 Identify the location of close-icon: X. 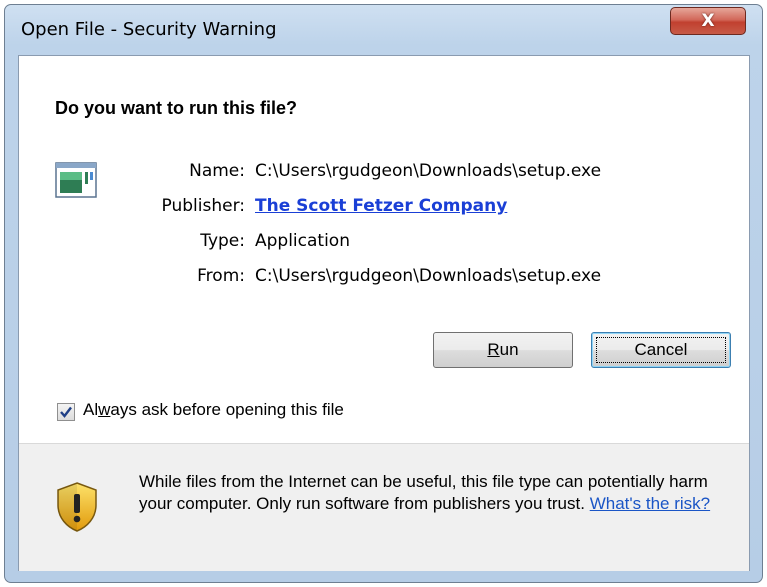
(708, 21).